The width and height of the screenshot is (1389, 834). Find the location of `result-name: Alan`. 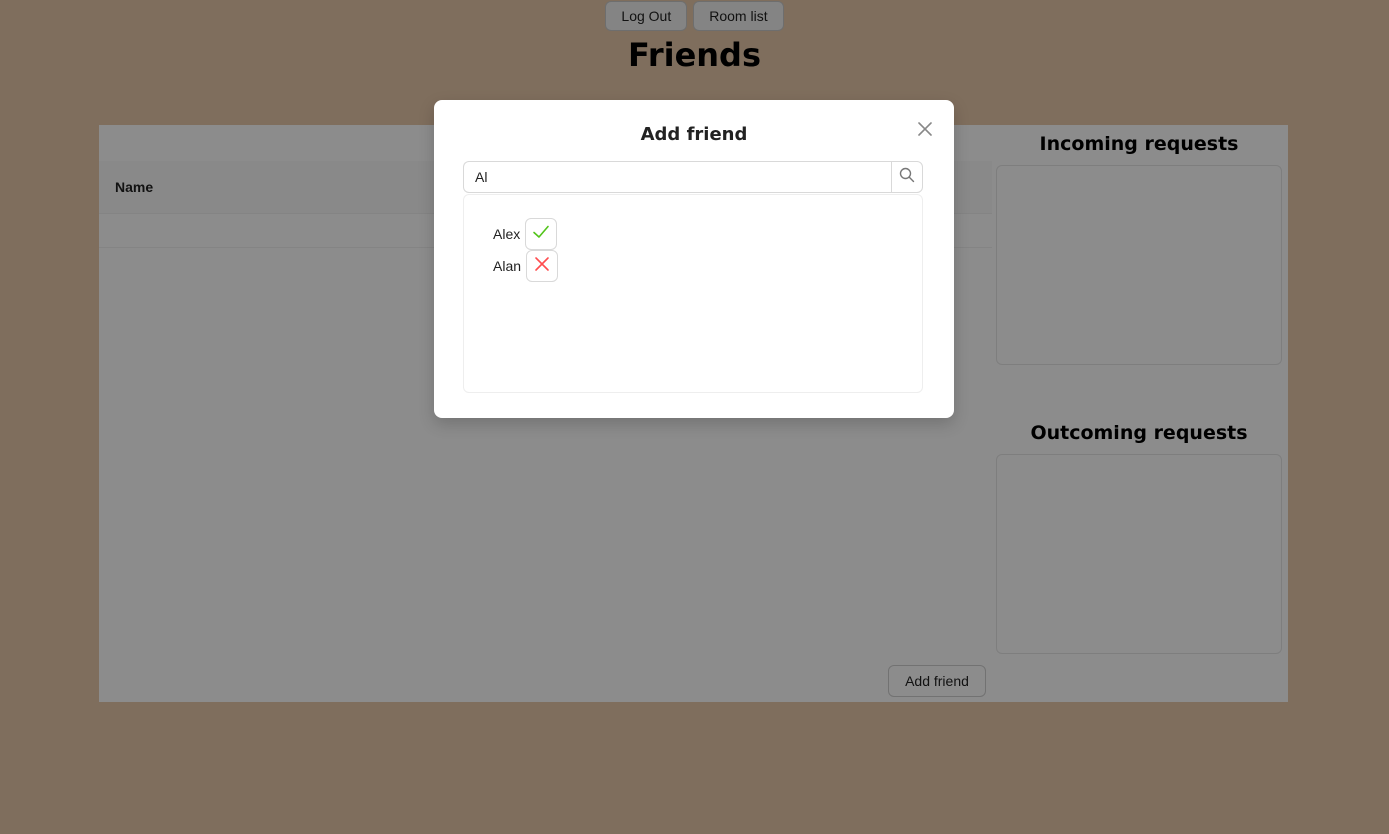

result-name: Alan is located at coordinates (507, 266).